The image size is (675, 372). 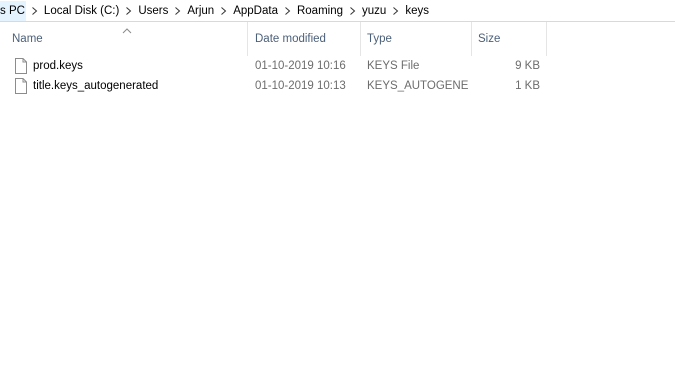 I want to click on file-name: prod.keys, so click(x=58, y=66).